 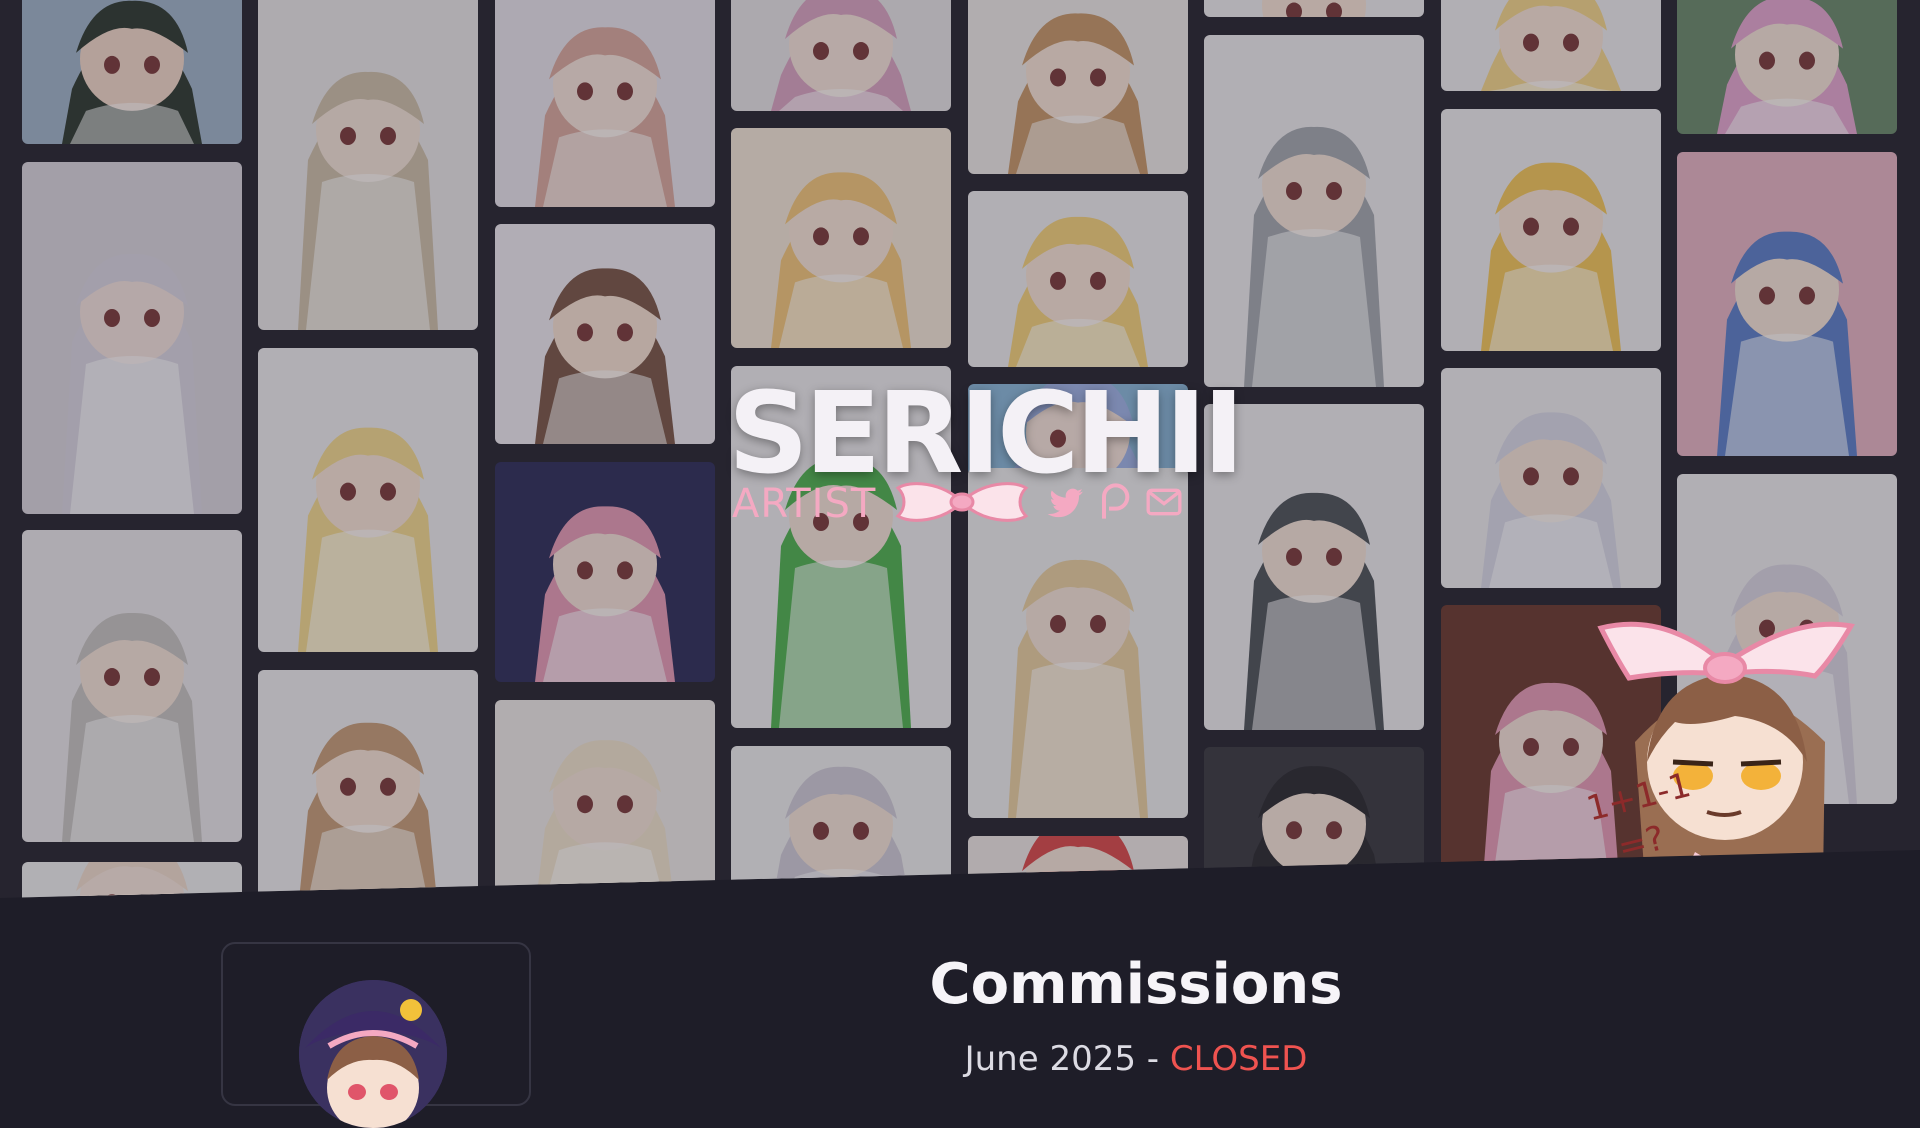 I want to click on patreon-icon, so click(x=1114, y=502).